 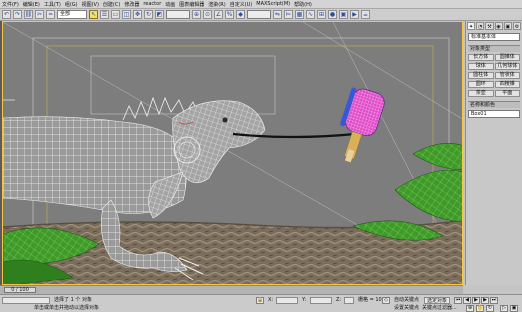 I want to click on pyramid-button: 四棱锥, so click(x=507, y=84).